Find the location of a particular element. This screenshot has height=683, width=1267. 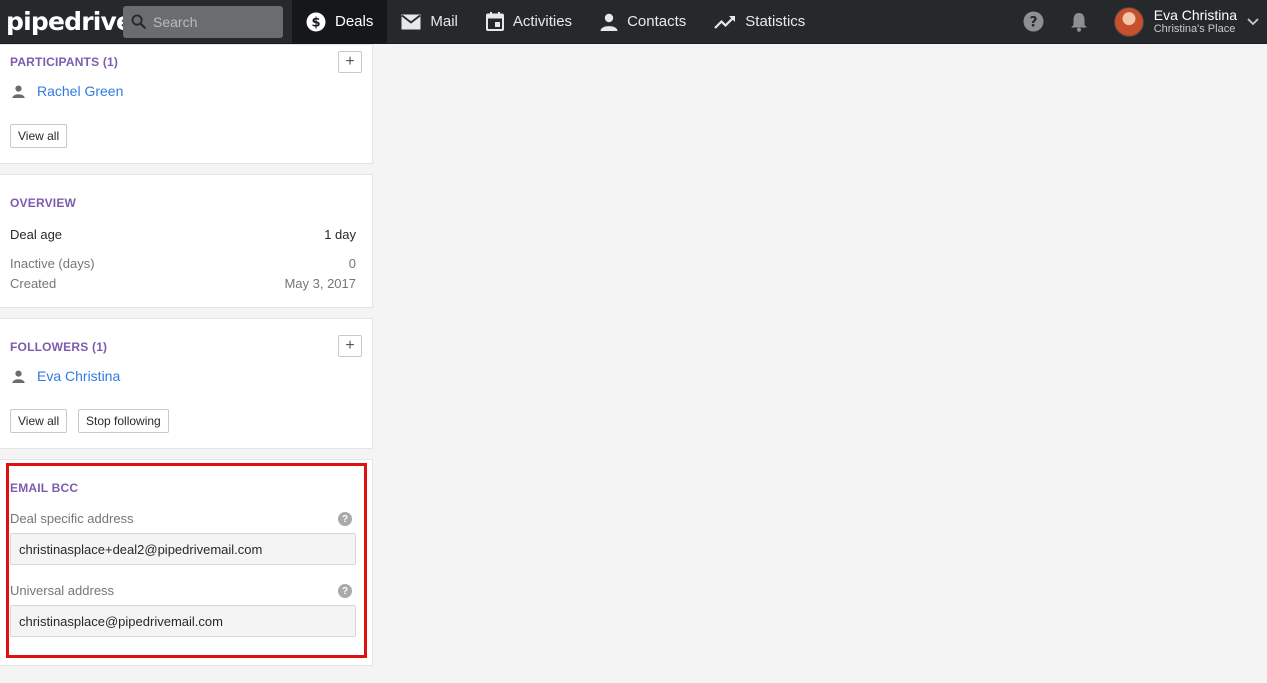

help-icon: ? is located at coordinates (1033, 21).